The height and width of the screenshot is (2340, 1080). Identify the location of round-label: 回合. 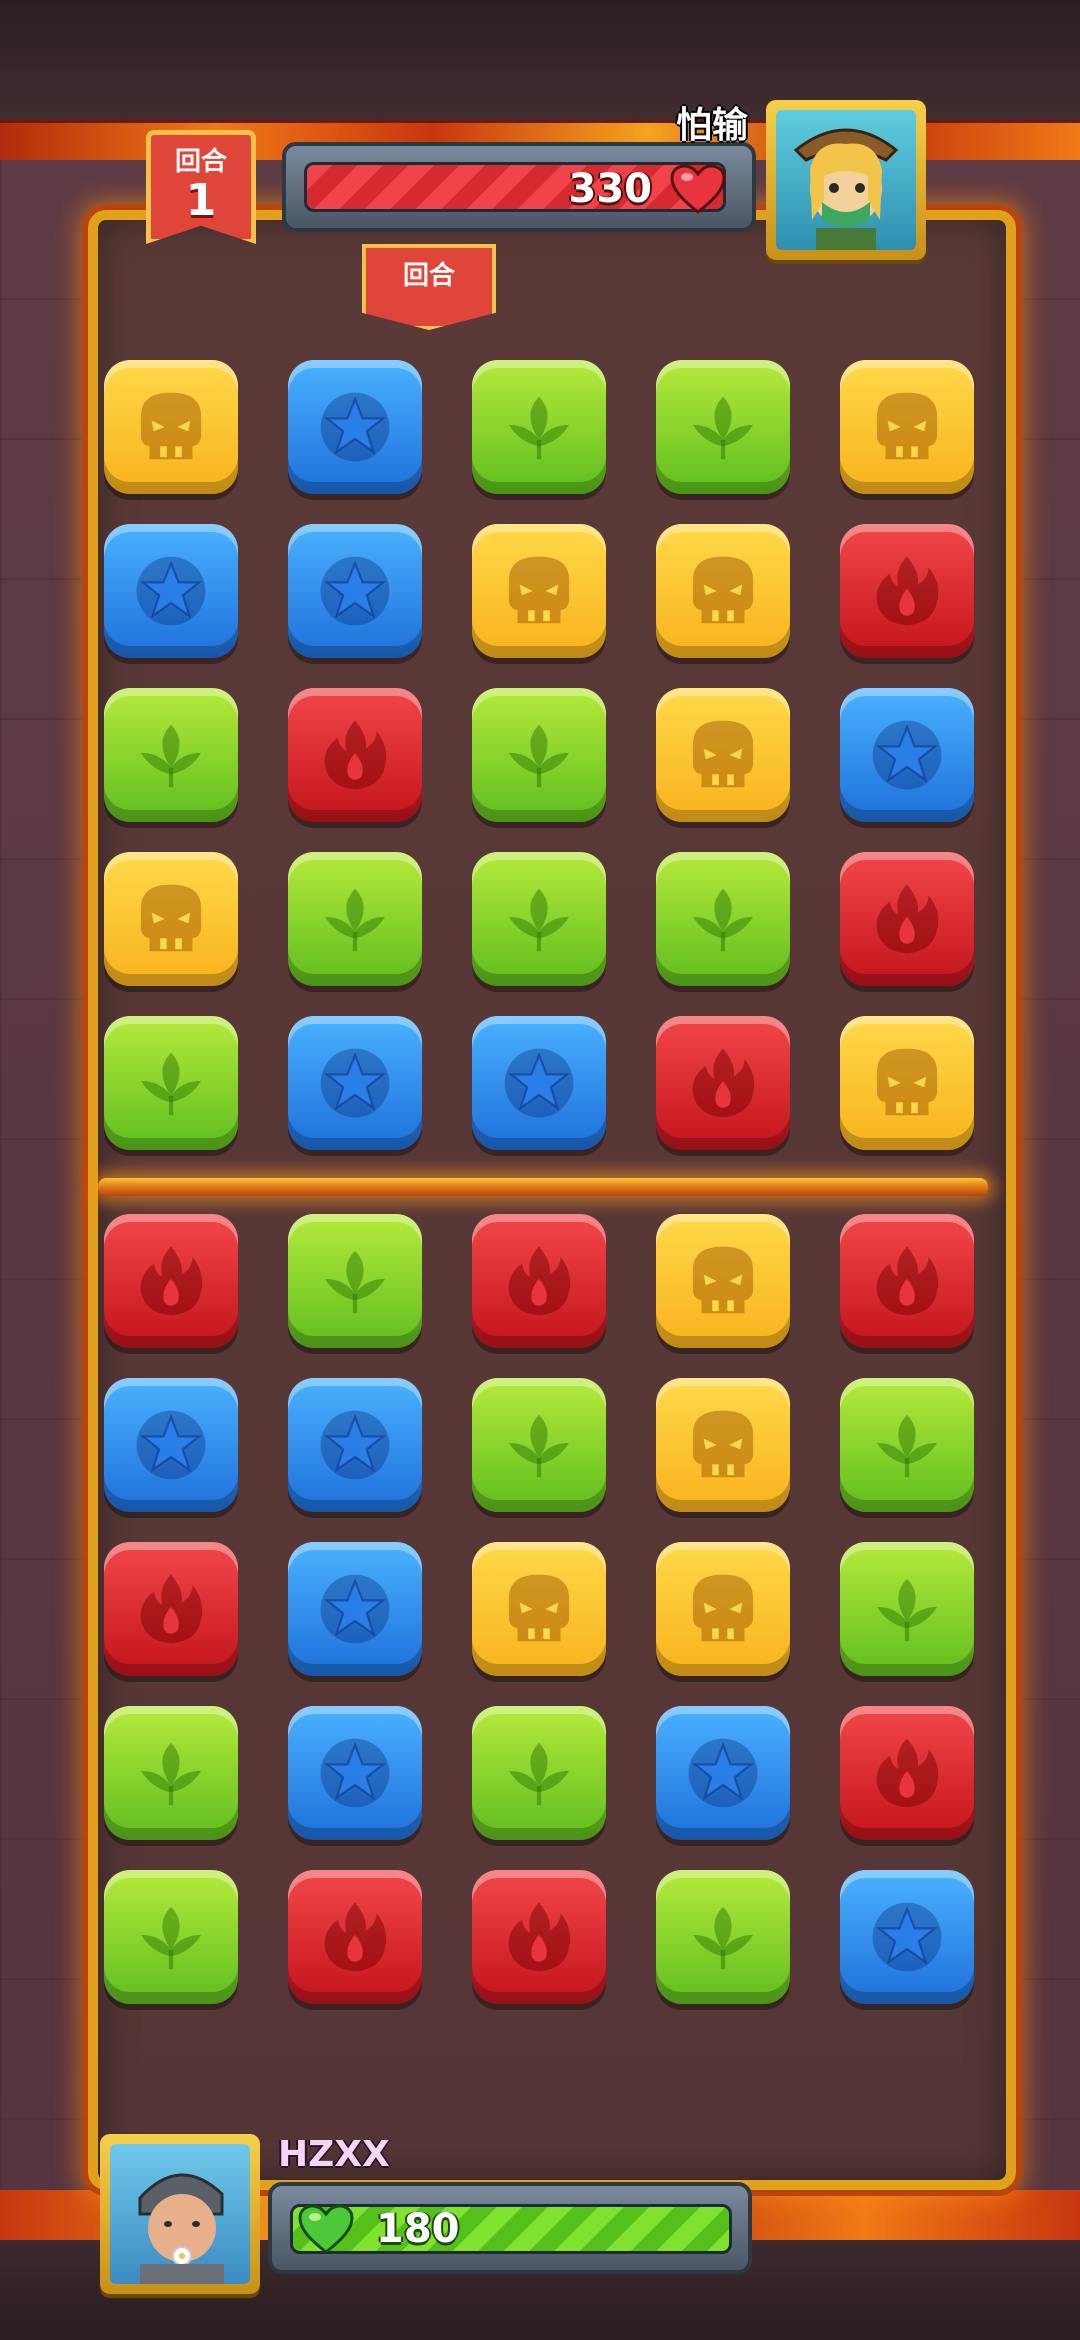
(200, 162).